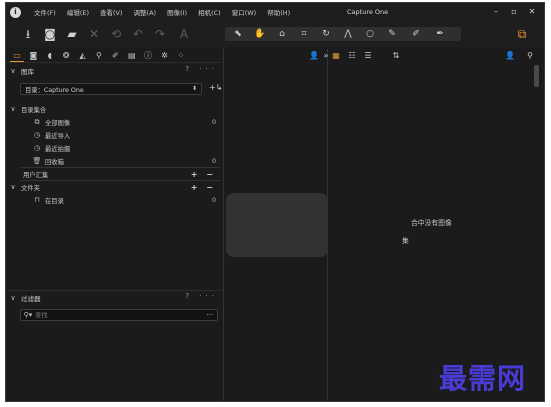 This screenshot has width=551, height=407. Describe the element at coordinates (15, 12) in the screenshot. I see `app-logo-icon: i` at that location.